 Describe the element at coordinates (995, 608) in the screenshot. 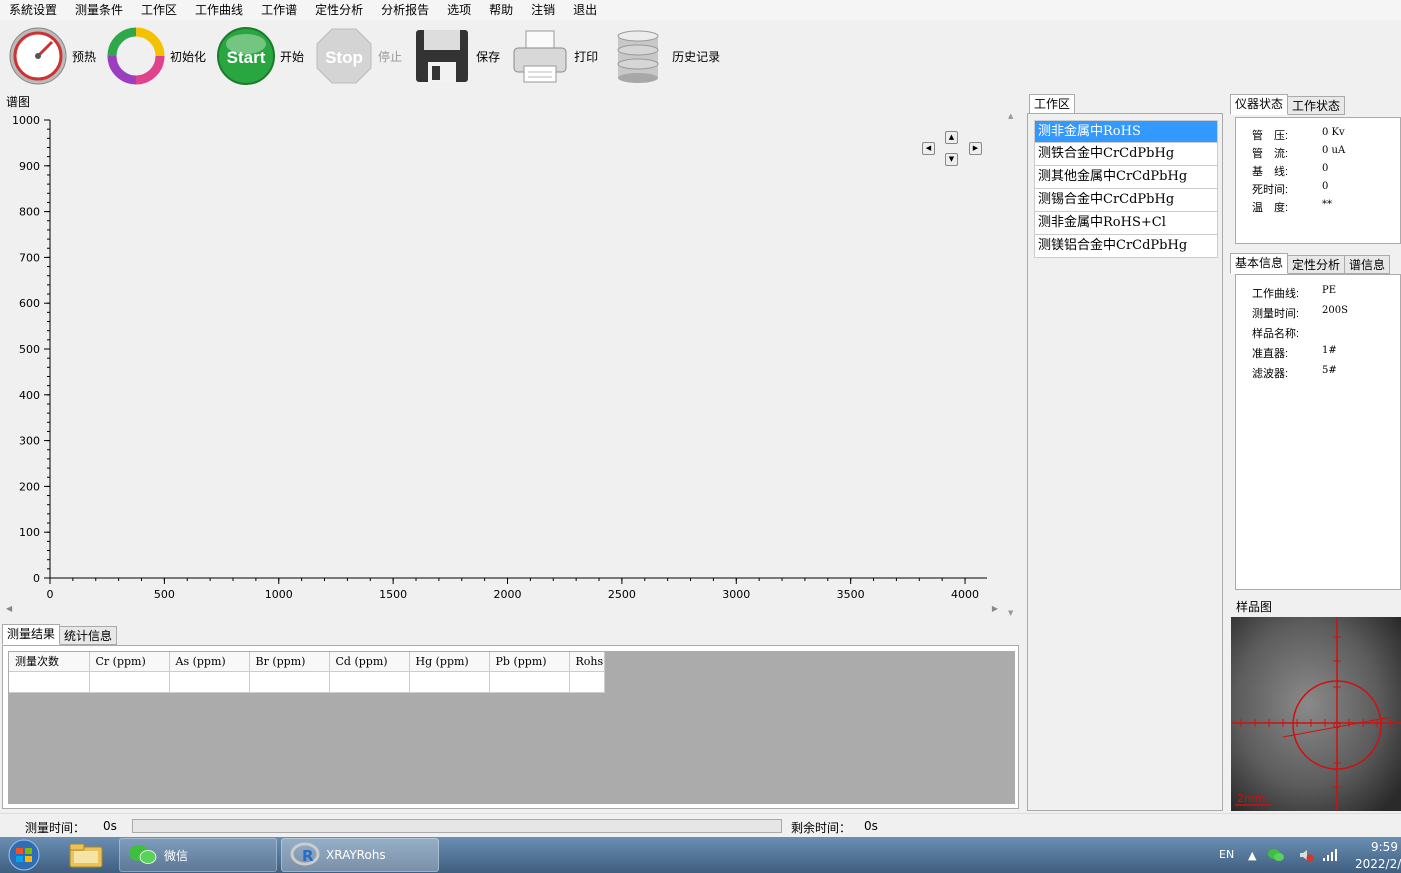

I see `scroll-right-arrow-icon: ▶` at that location.